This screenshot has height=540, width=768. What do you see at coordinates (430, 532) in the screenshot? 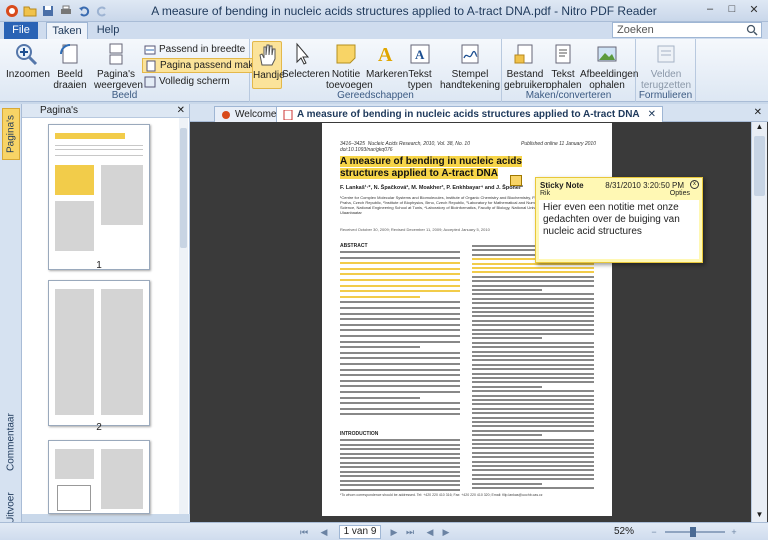
I see `back-icon: ◀` at bounding box center [430, 532].